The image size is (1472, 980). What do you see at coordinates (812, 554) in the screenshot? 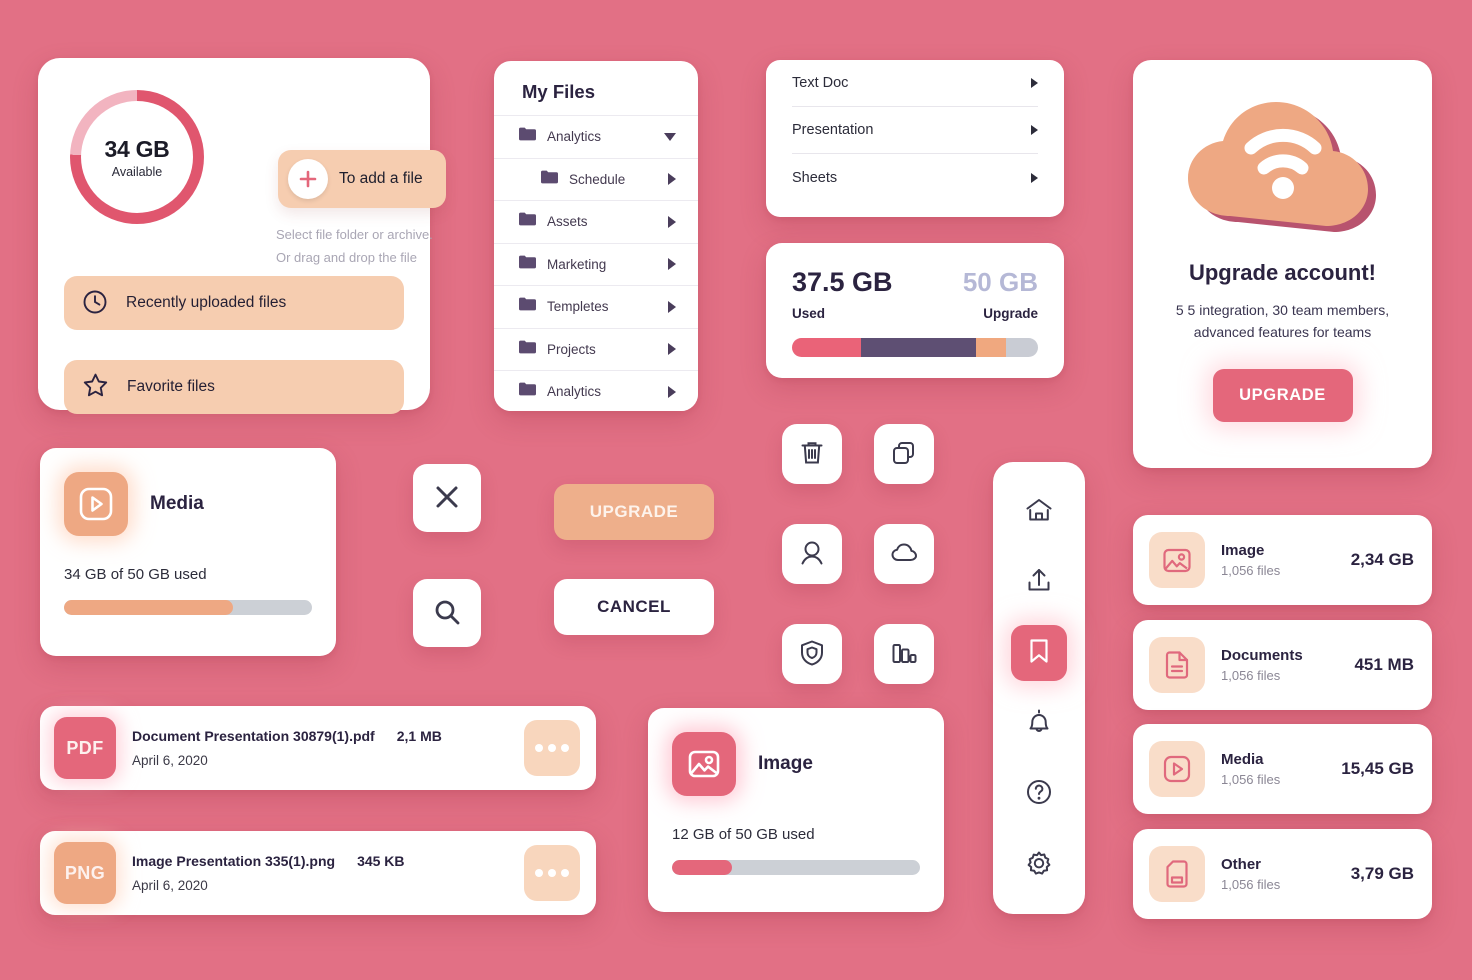
I see `user-button` at bounding box center [812, 554].